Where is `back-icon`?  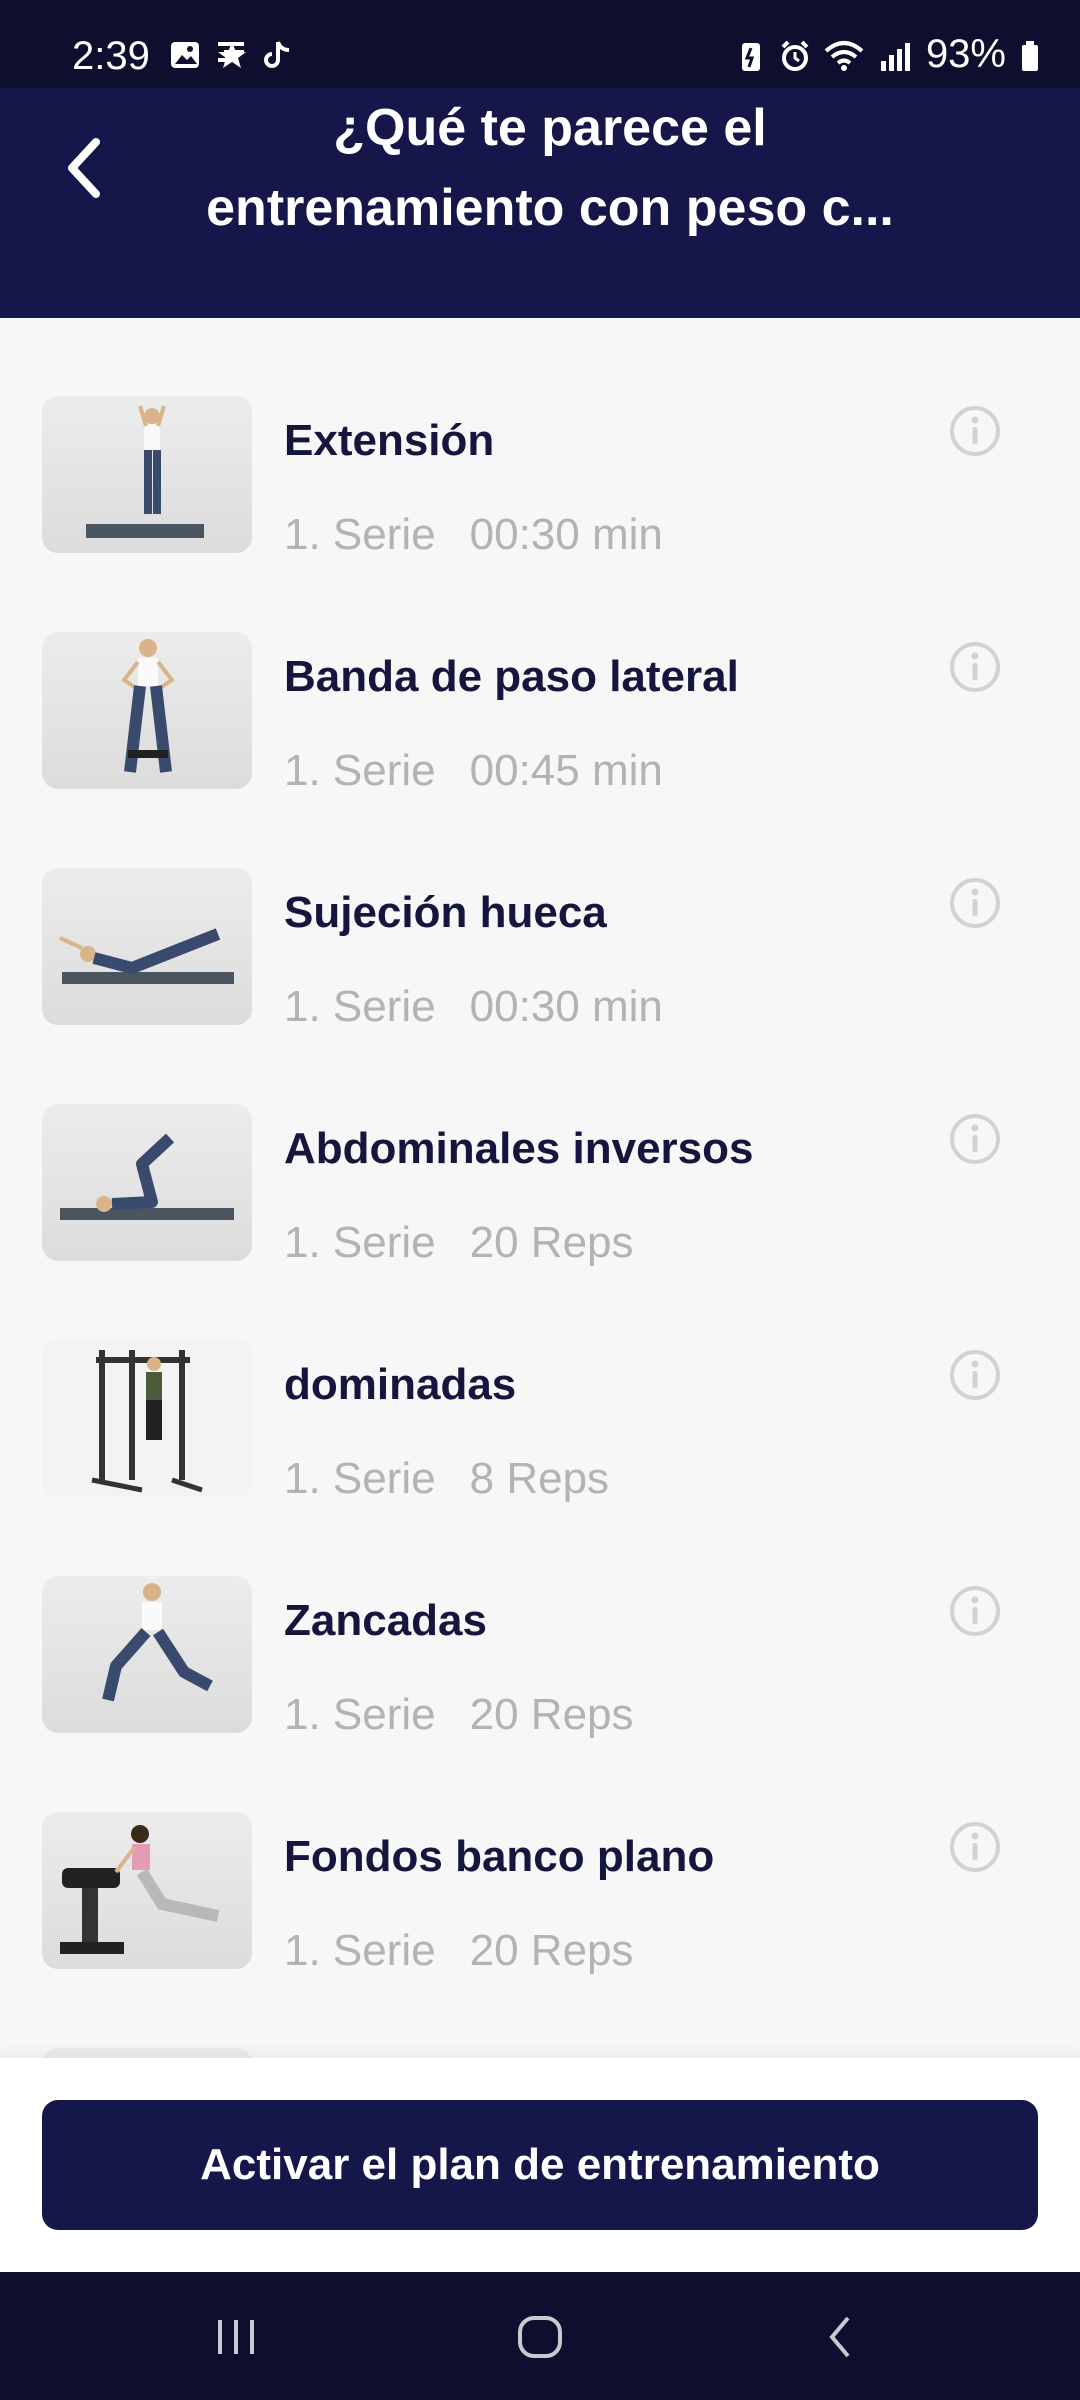
back-icon is located at coordinates (839, 2337).